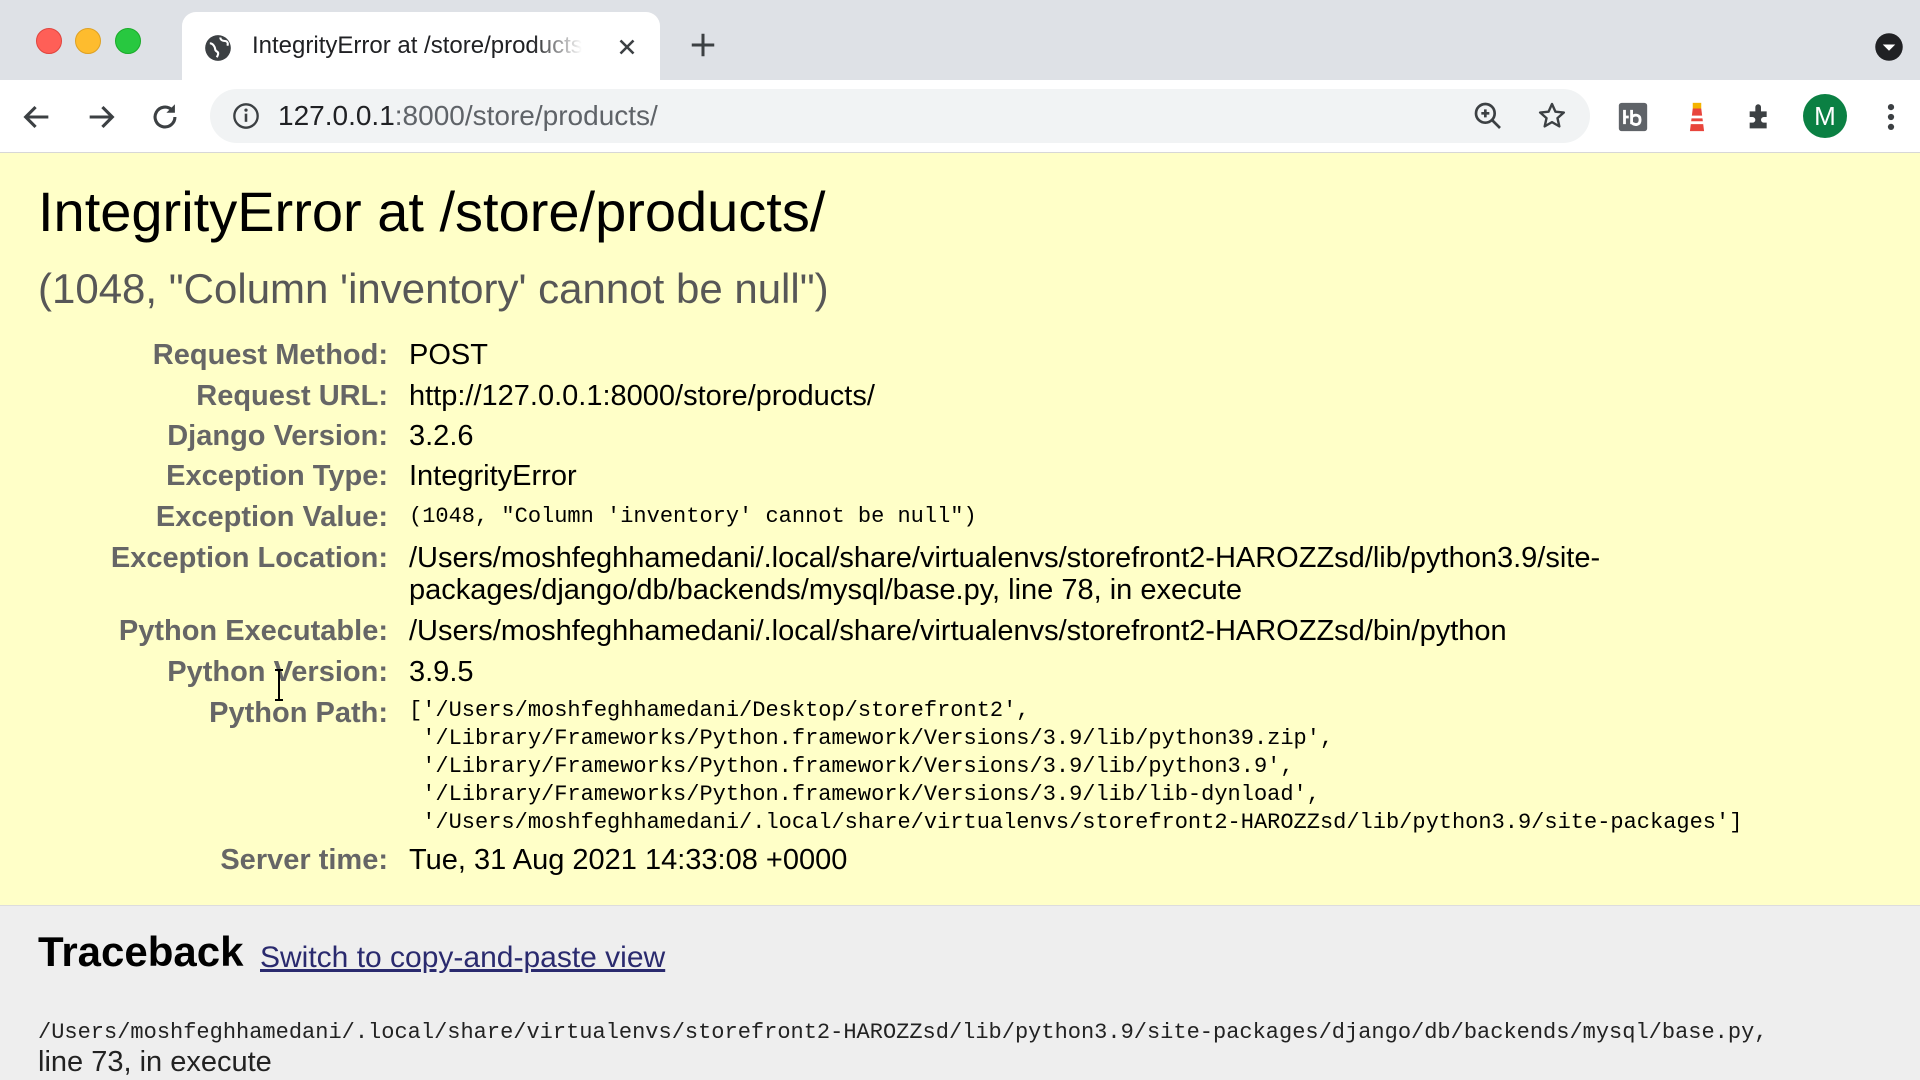 The width and height of the screenshot is (1920, 1080). Describe the element at coordinates (246, 116) in the screenshot. I see `info-icon` at that location.